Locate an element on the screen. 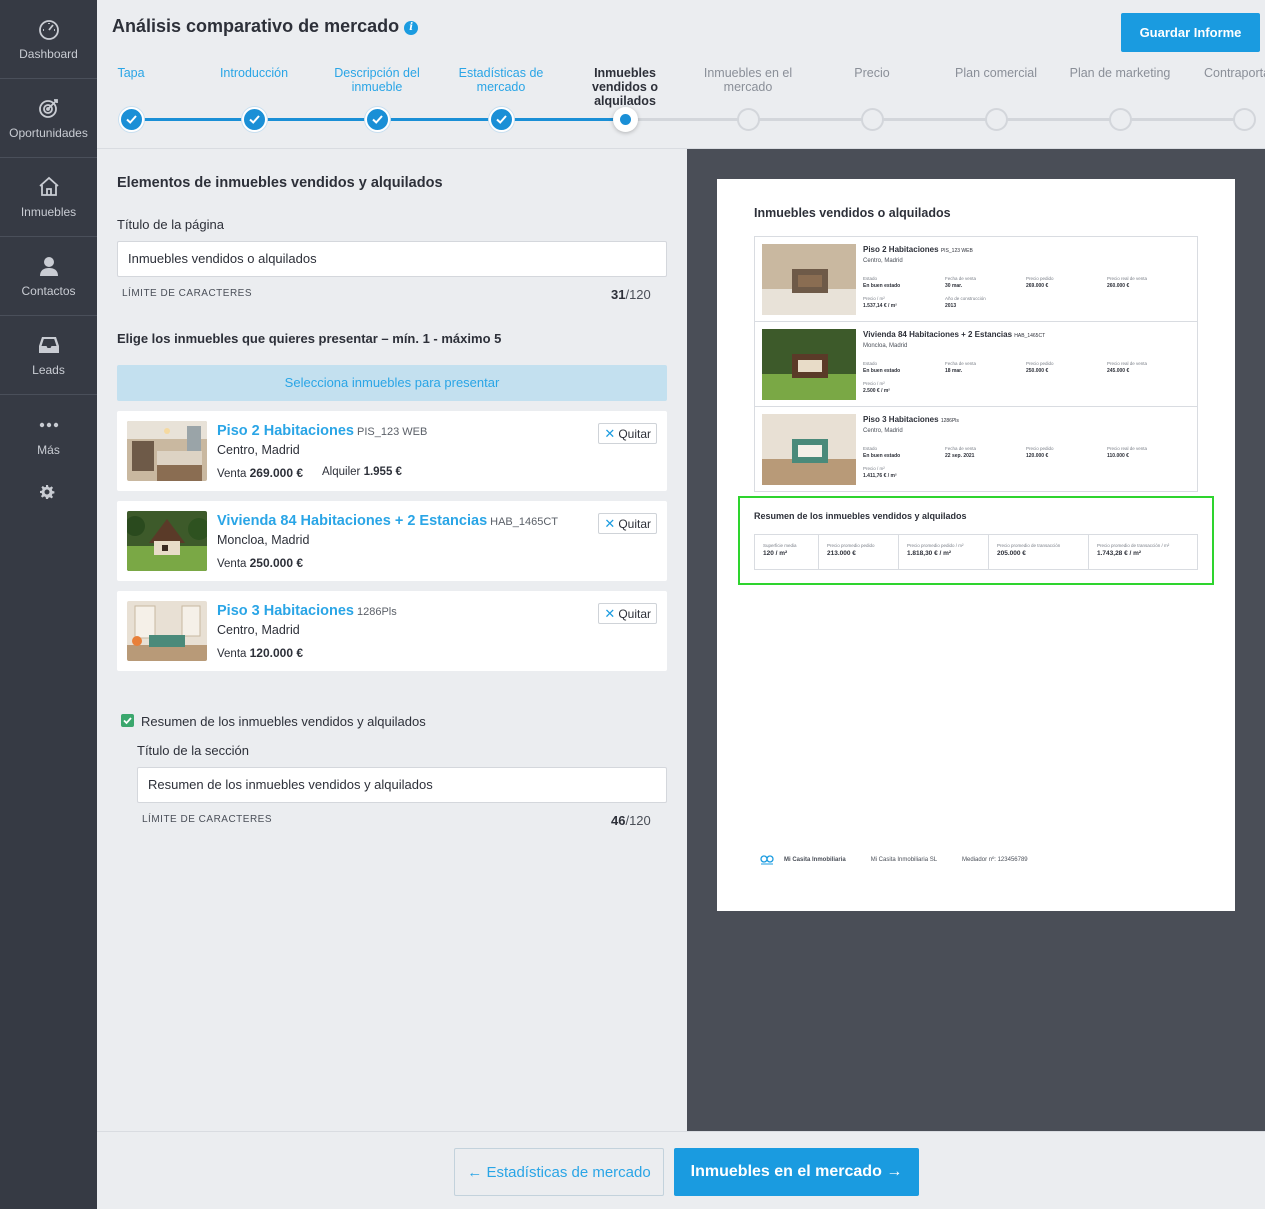 Image resolution: width=1265 pixels, height=1209 pixels. person-icon is located at coordinates (48, 266).